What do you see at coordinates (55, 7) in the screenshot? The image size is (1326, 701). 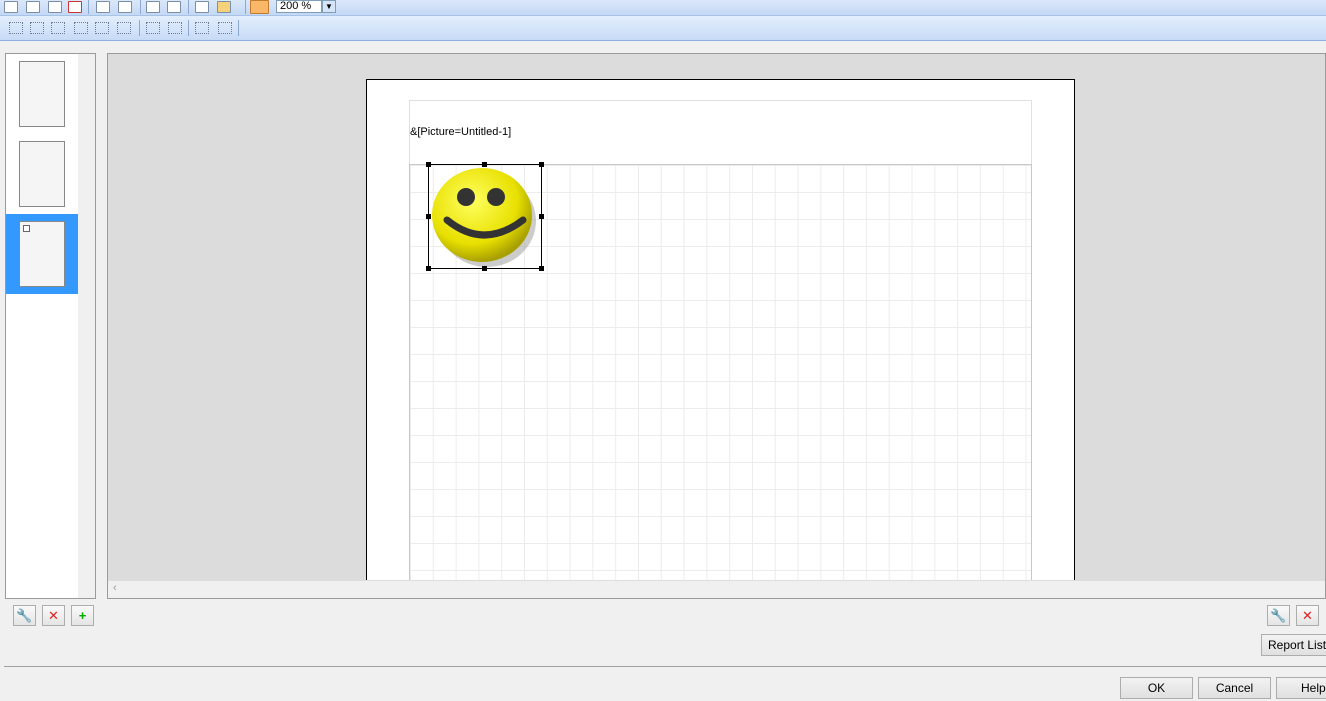 I see `copy-icon` at bounding box center [55, 7].